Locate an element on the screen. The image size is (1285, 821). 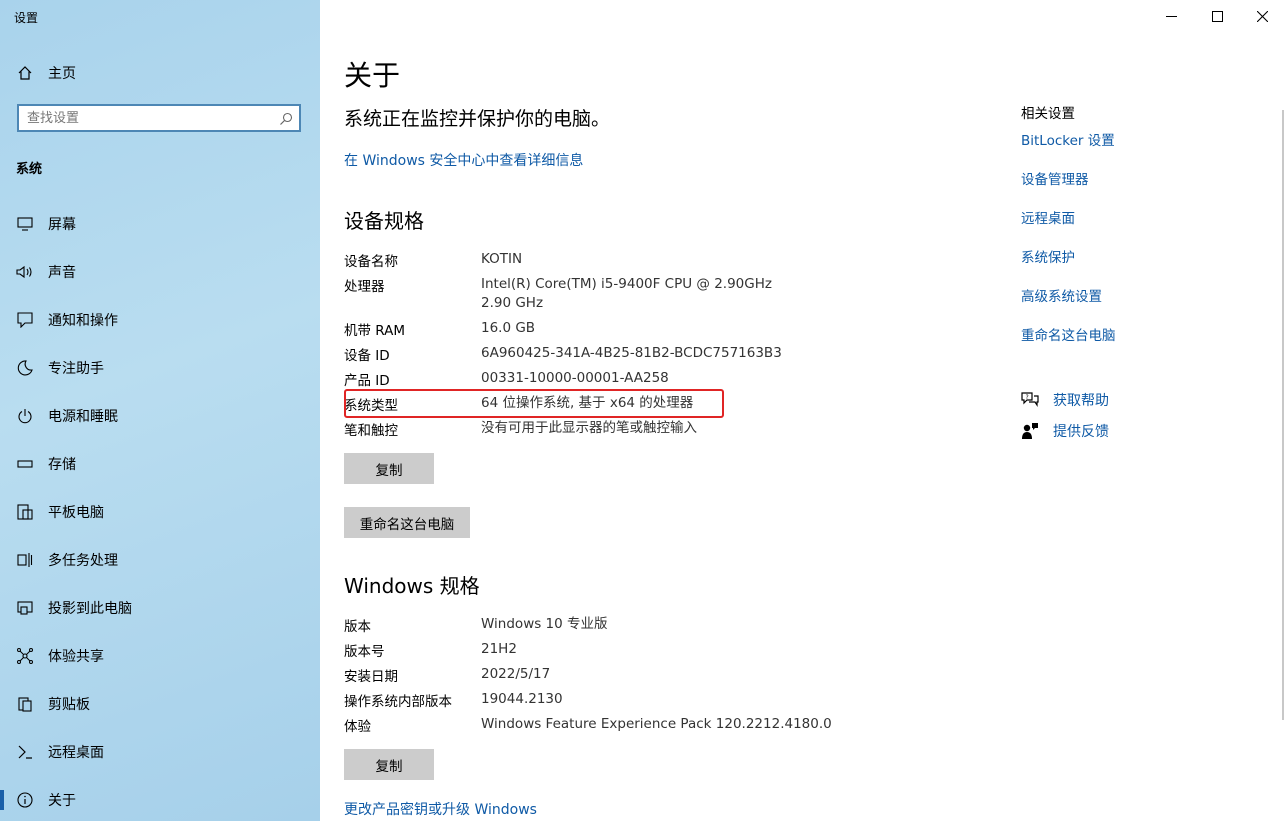
search-box is located at coordinates (159, 118).